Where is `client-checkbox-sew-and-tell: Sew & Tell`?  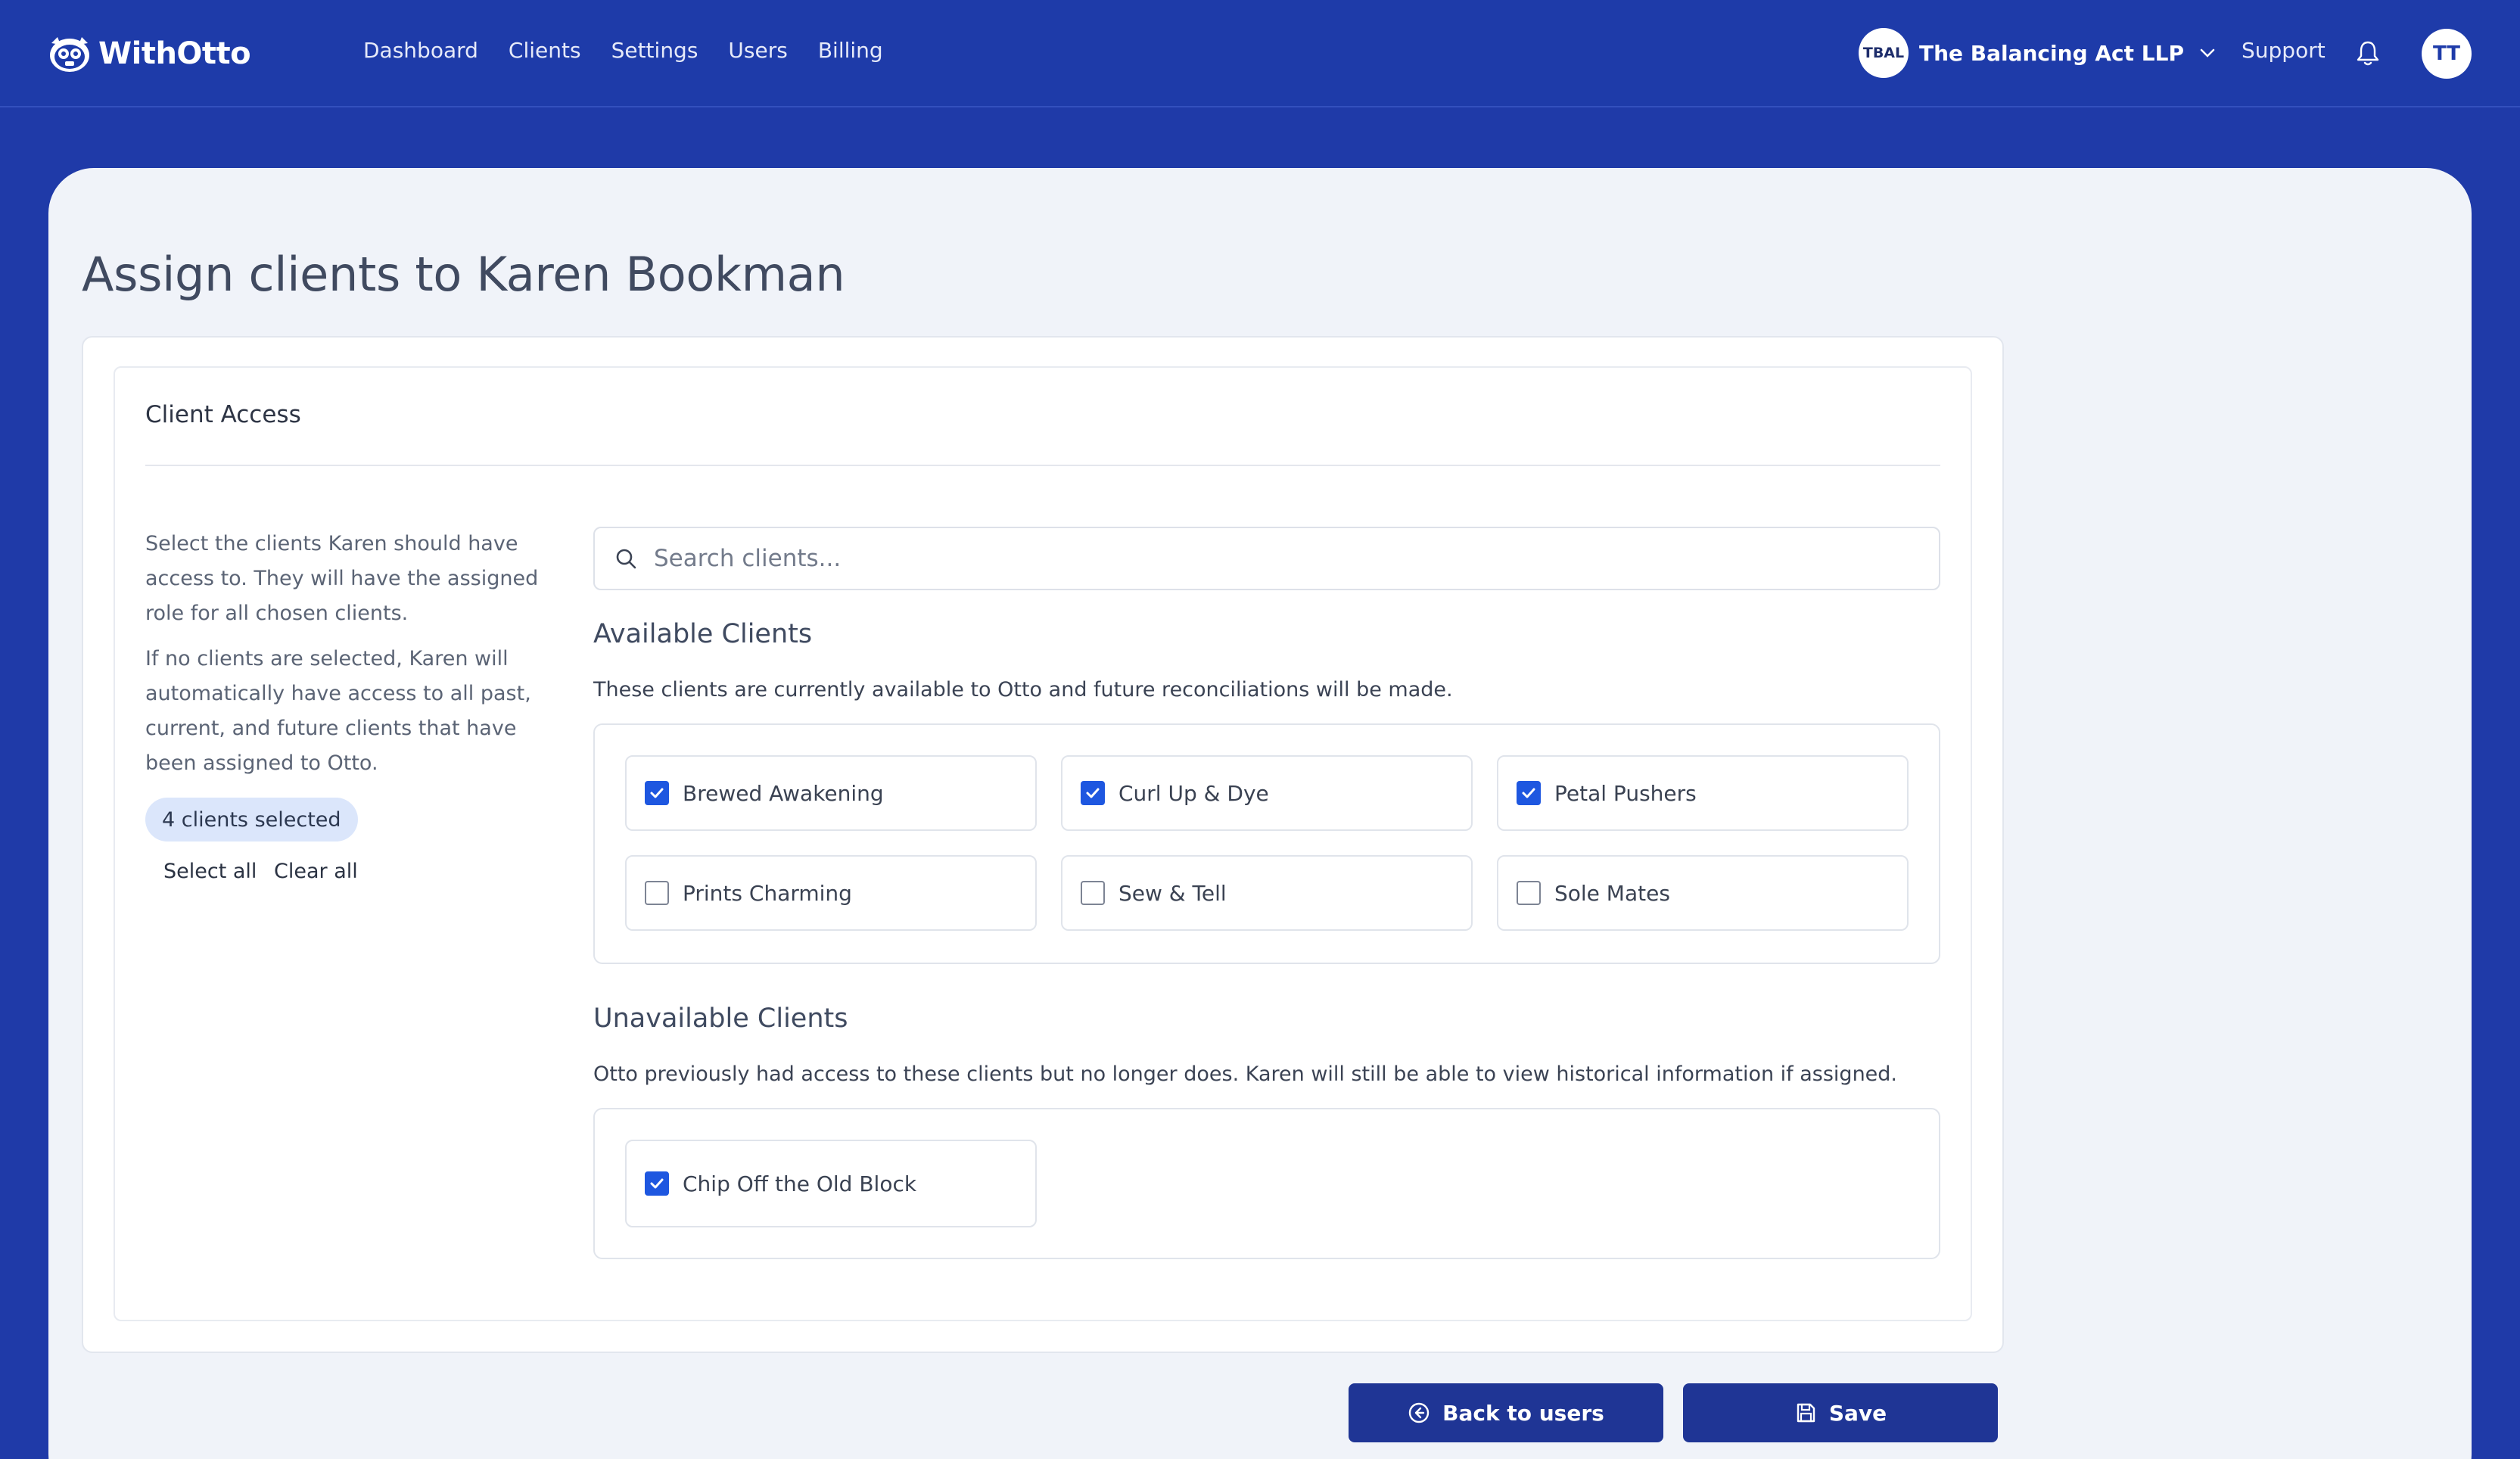
client-checkbox-sew-and-tell: Sew & Tell is located at coordinates (1267, 893).